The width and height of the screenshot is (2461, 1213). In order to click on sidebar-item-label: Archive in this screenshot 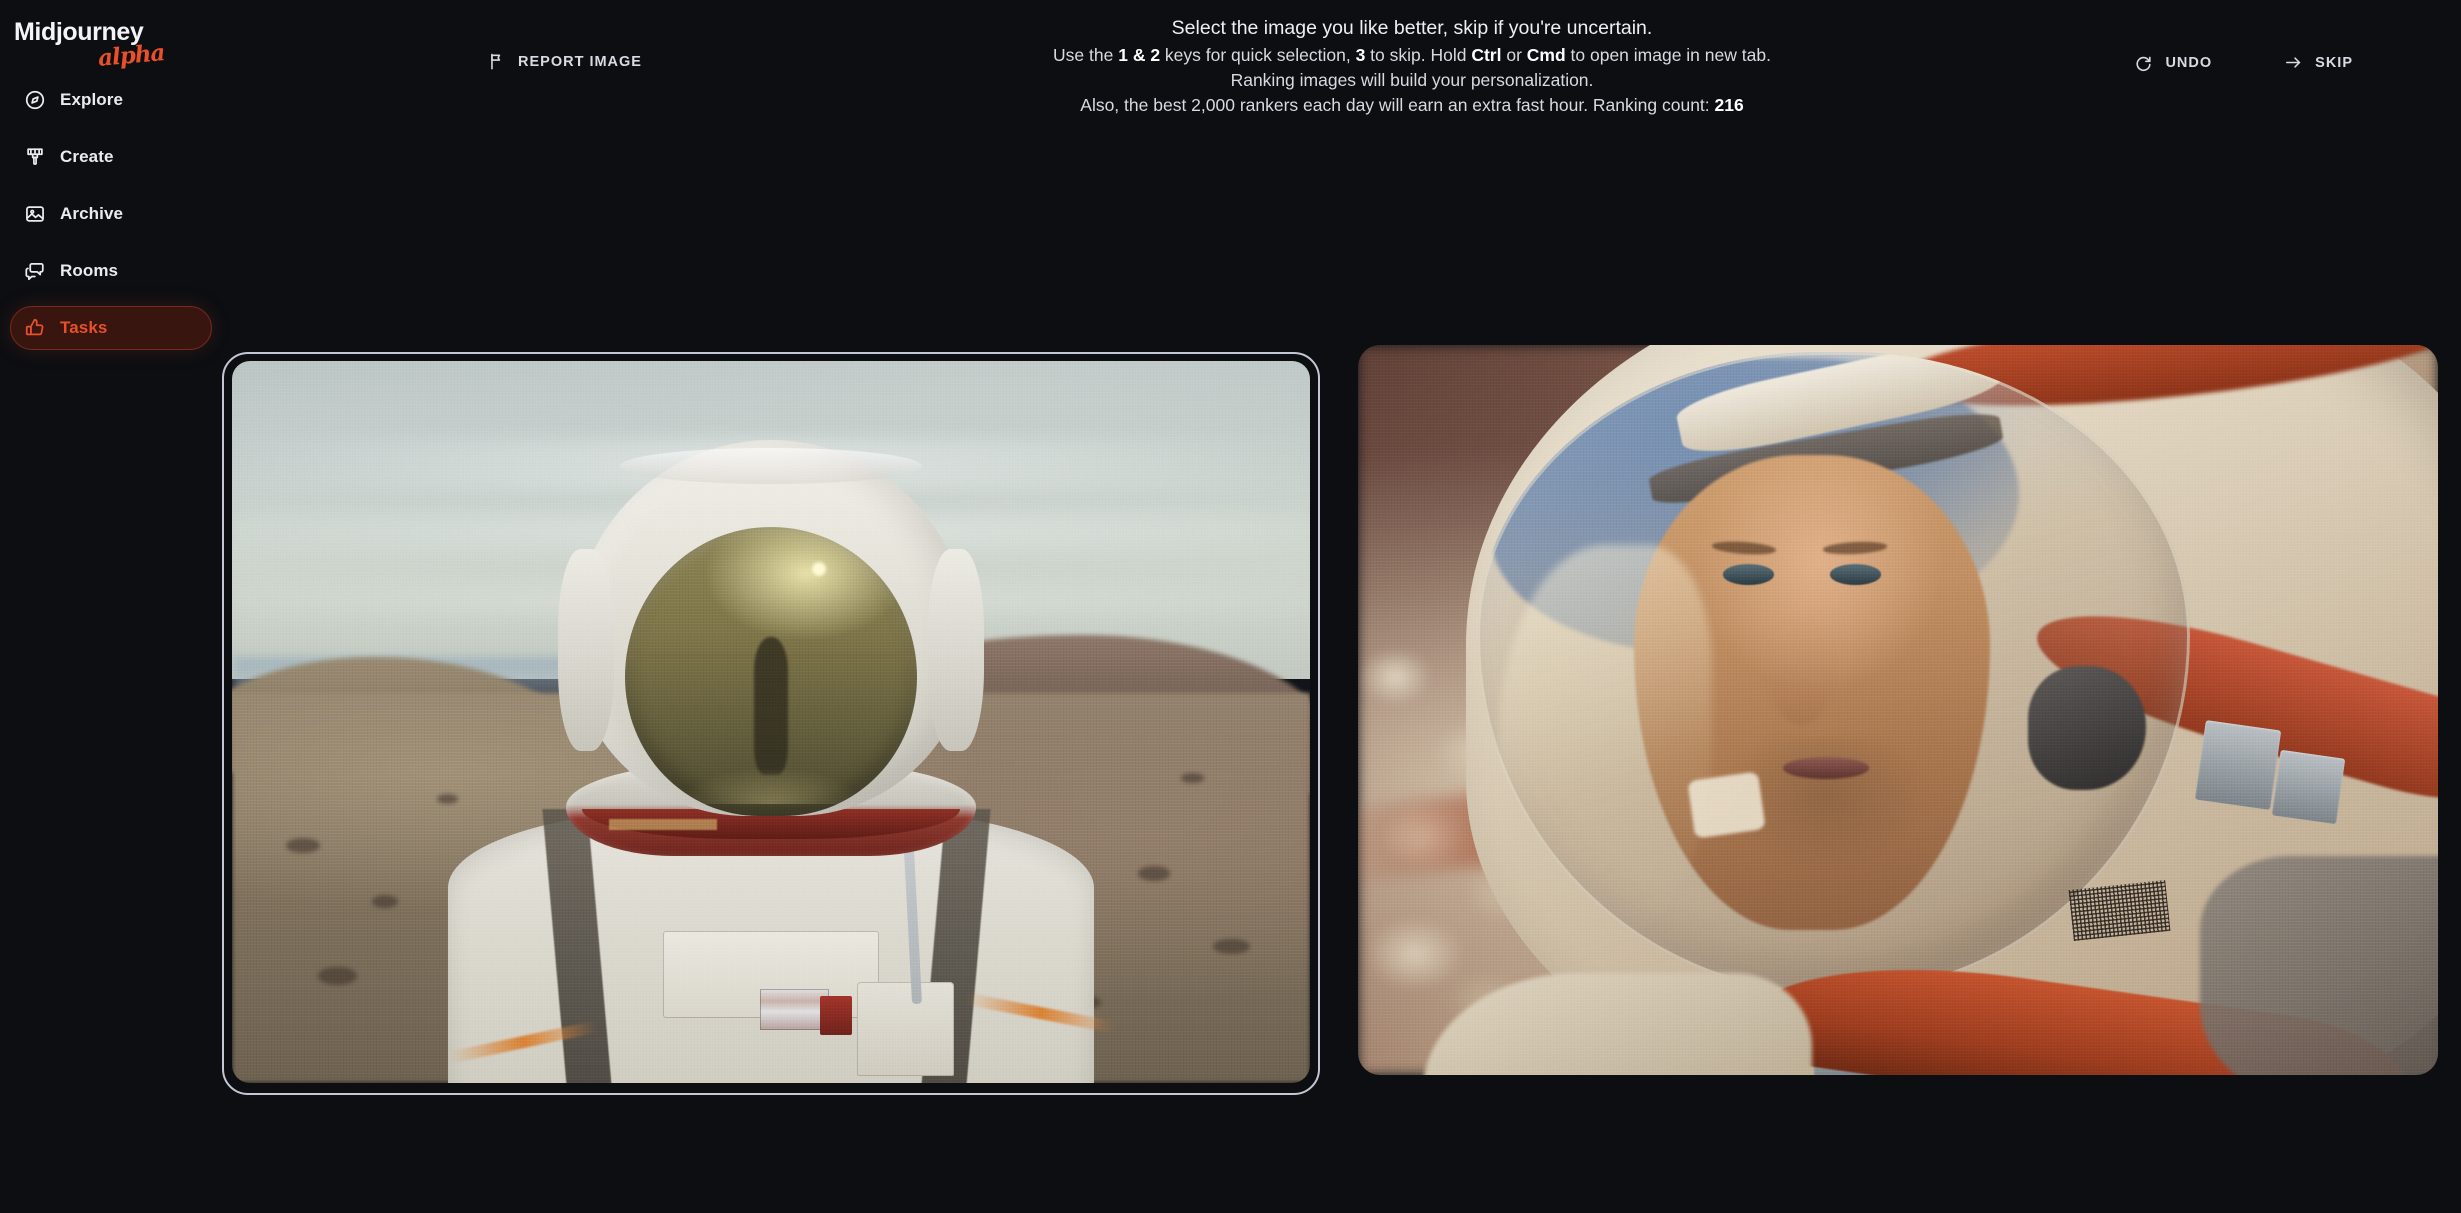, I will do `click(92, 213)`.